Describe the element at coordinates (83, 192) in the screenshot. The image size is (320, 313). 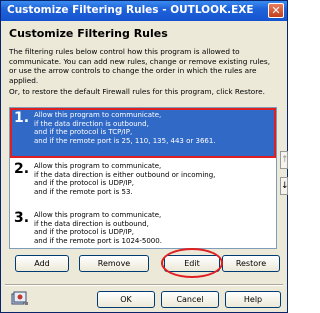
I see `rule-line: and if the remote port is 53.` at that location.